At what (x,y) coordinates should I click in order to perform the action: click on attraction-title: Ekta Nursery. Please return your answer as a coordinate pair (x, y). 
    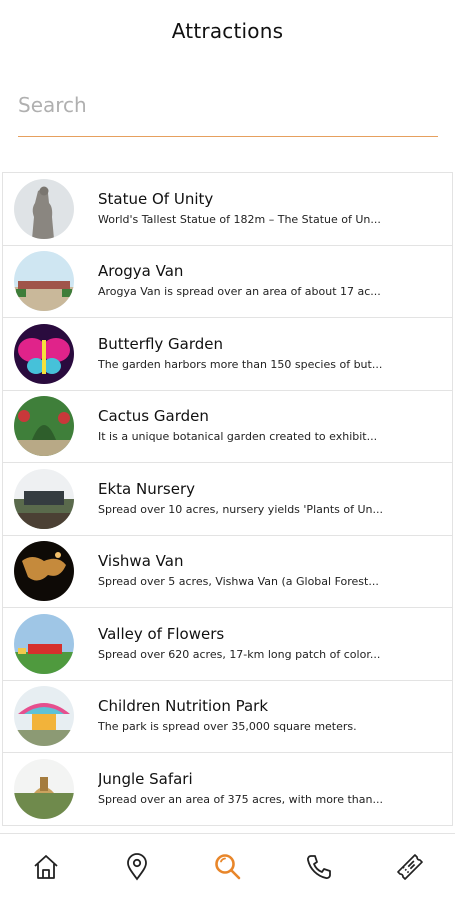
    Looking at the image, I should click on (146, 488).